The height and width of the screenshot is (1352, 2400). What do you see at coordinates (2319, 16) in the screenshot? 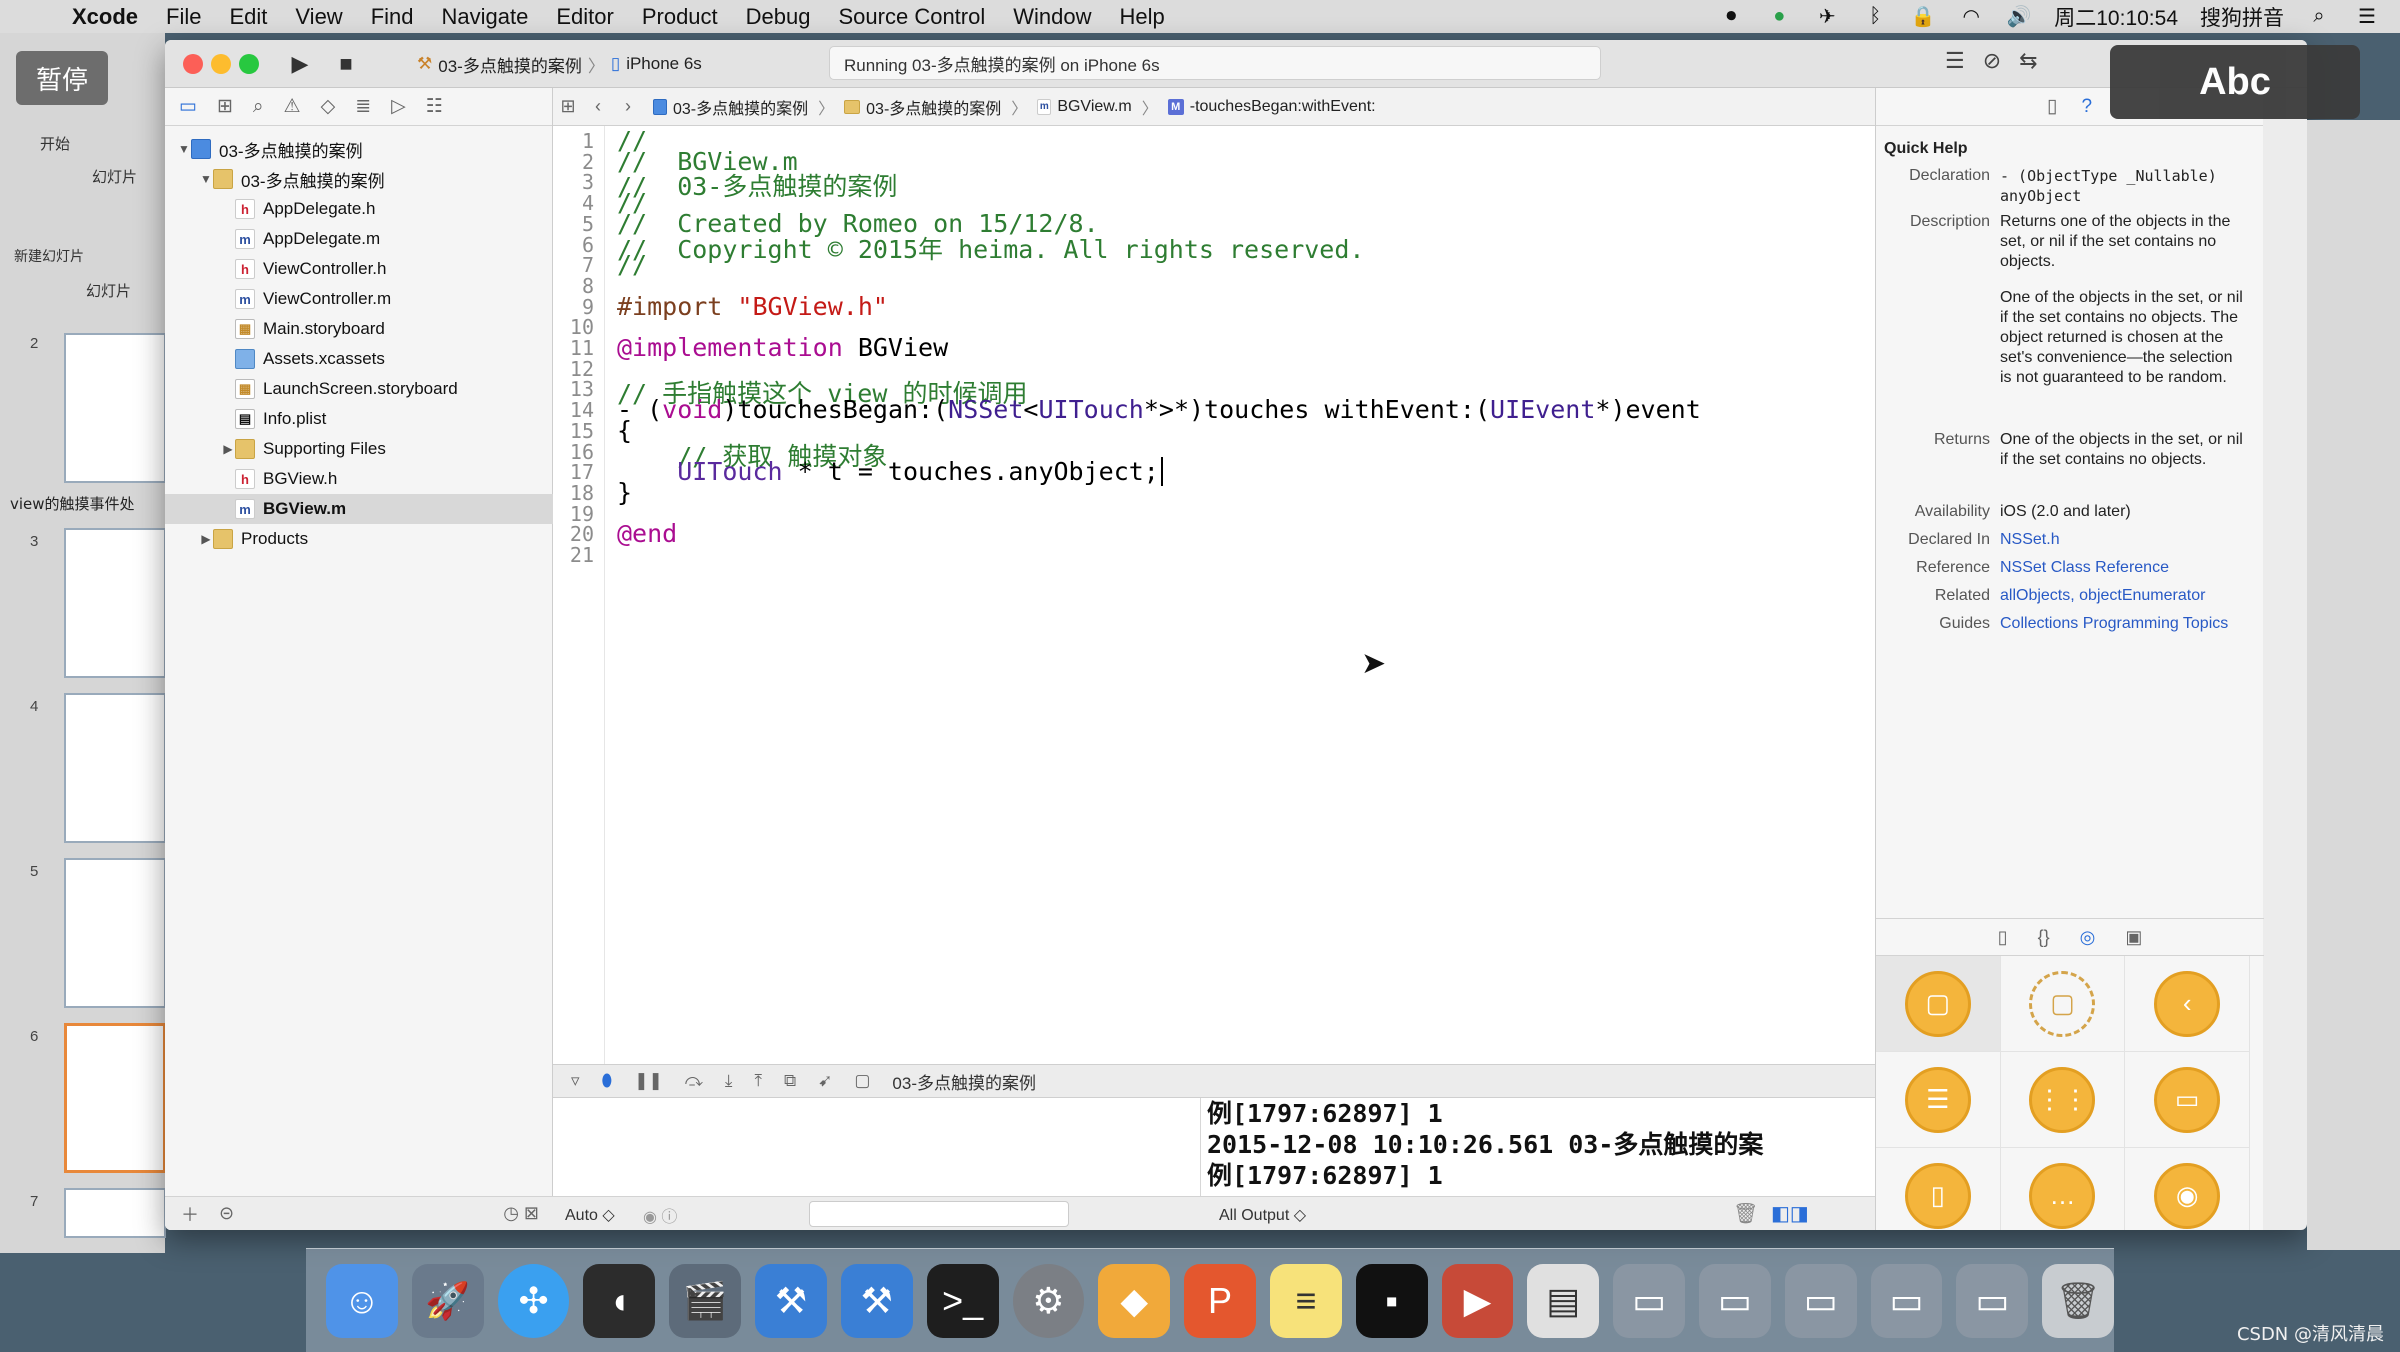
I see `spotlight-search-icon: ⌕` at bounding box center [2319, 16].